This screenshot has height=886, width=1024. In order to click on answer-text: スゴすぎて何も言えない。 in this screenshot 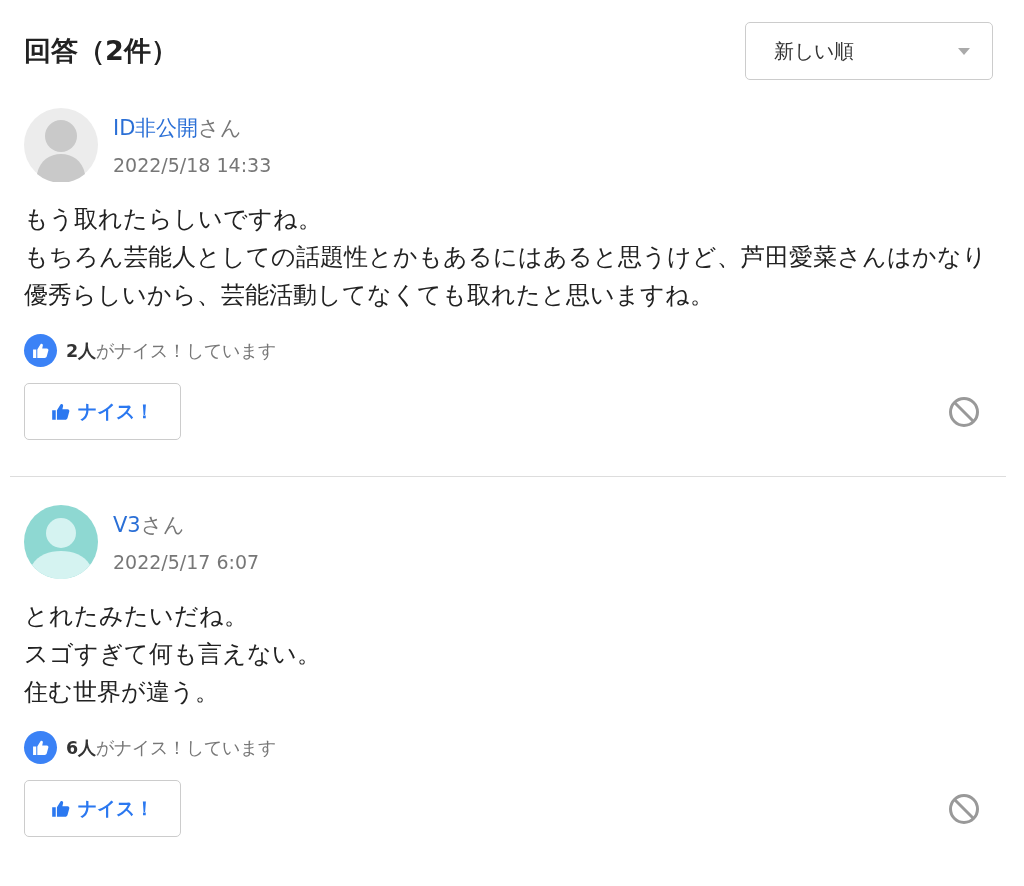, I will do `click(173, 654)`.